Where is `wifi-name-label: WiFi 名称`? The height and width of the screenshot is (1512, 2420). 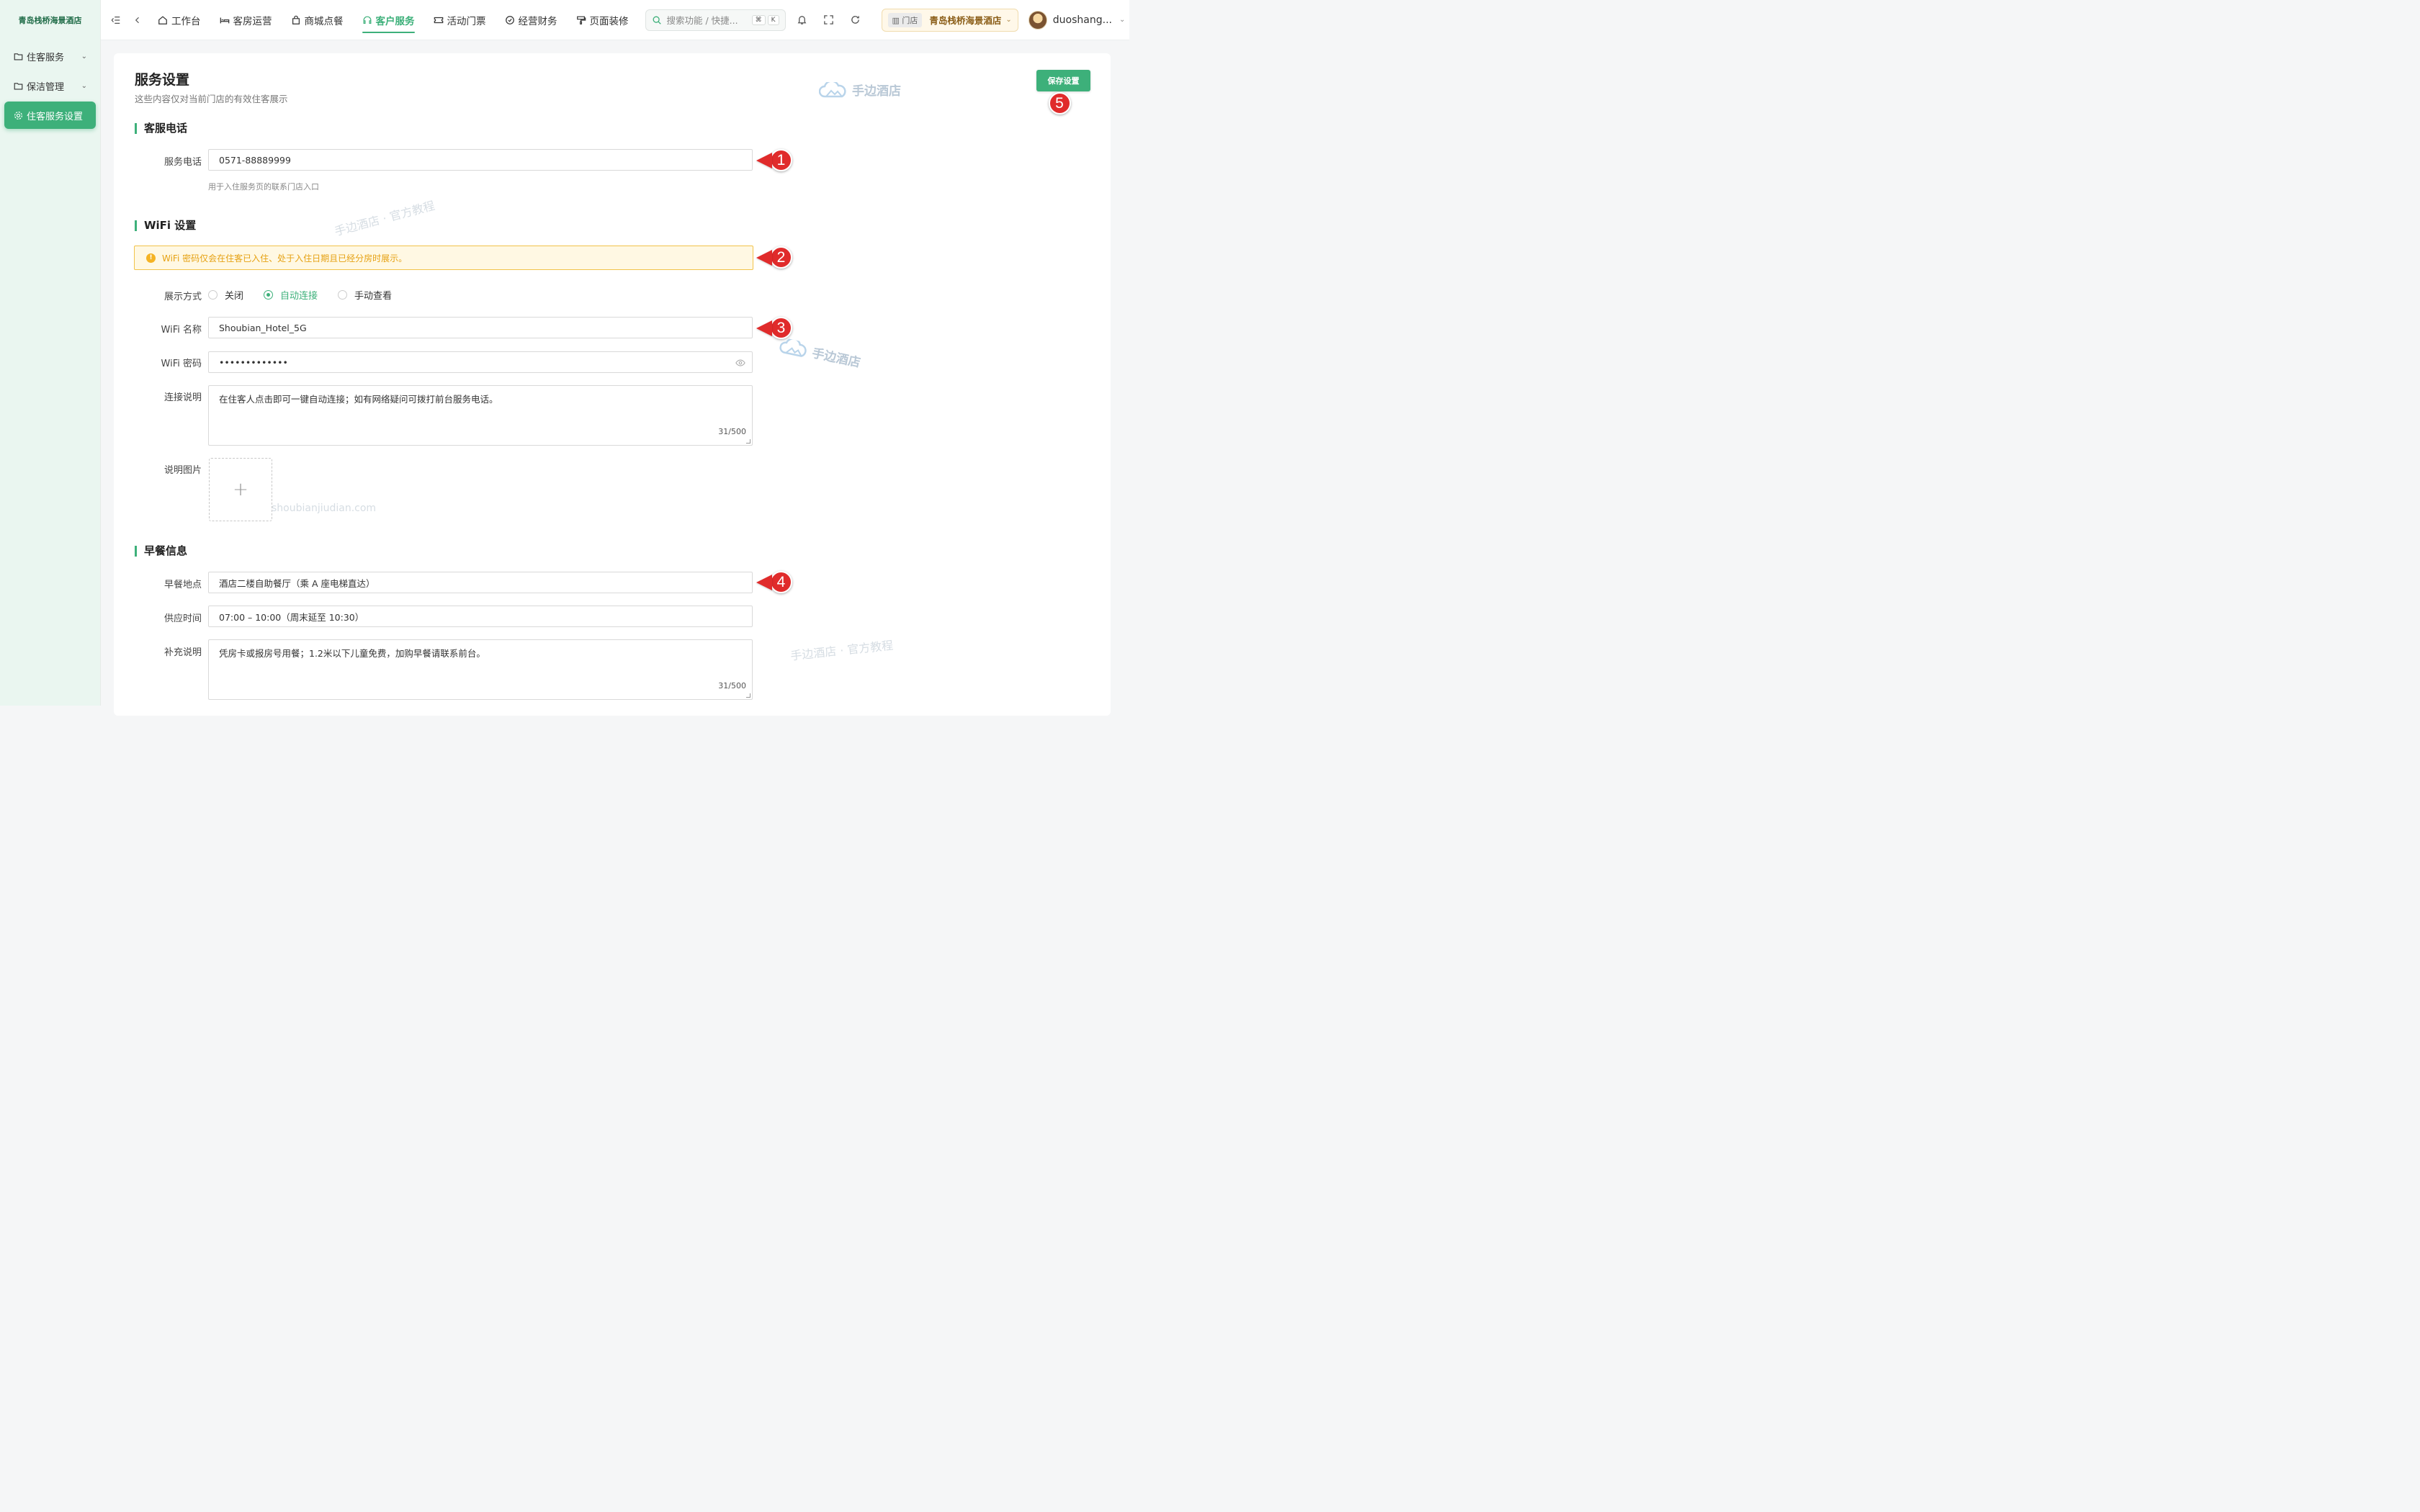
wifi-name-label: WiFi 名称 is located at coordinates (181, 330).